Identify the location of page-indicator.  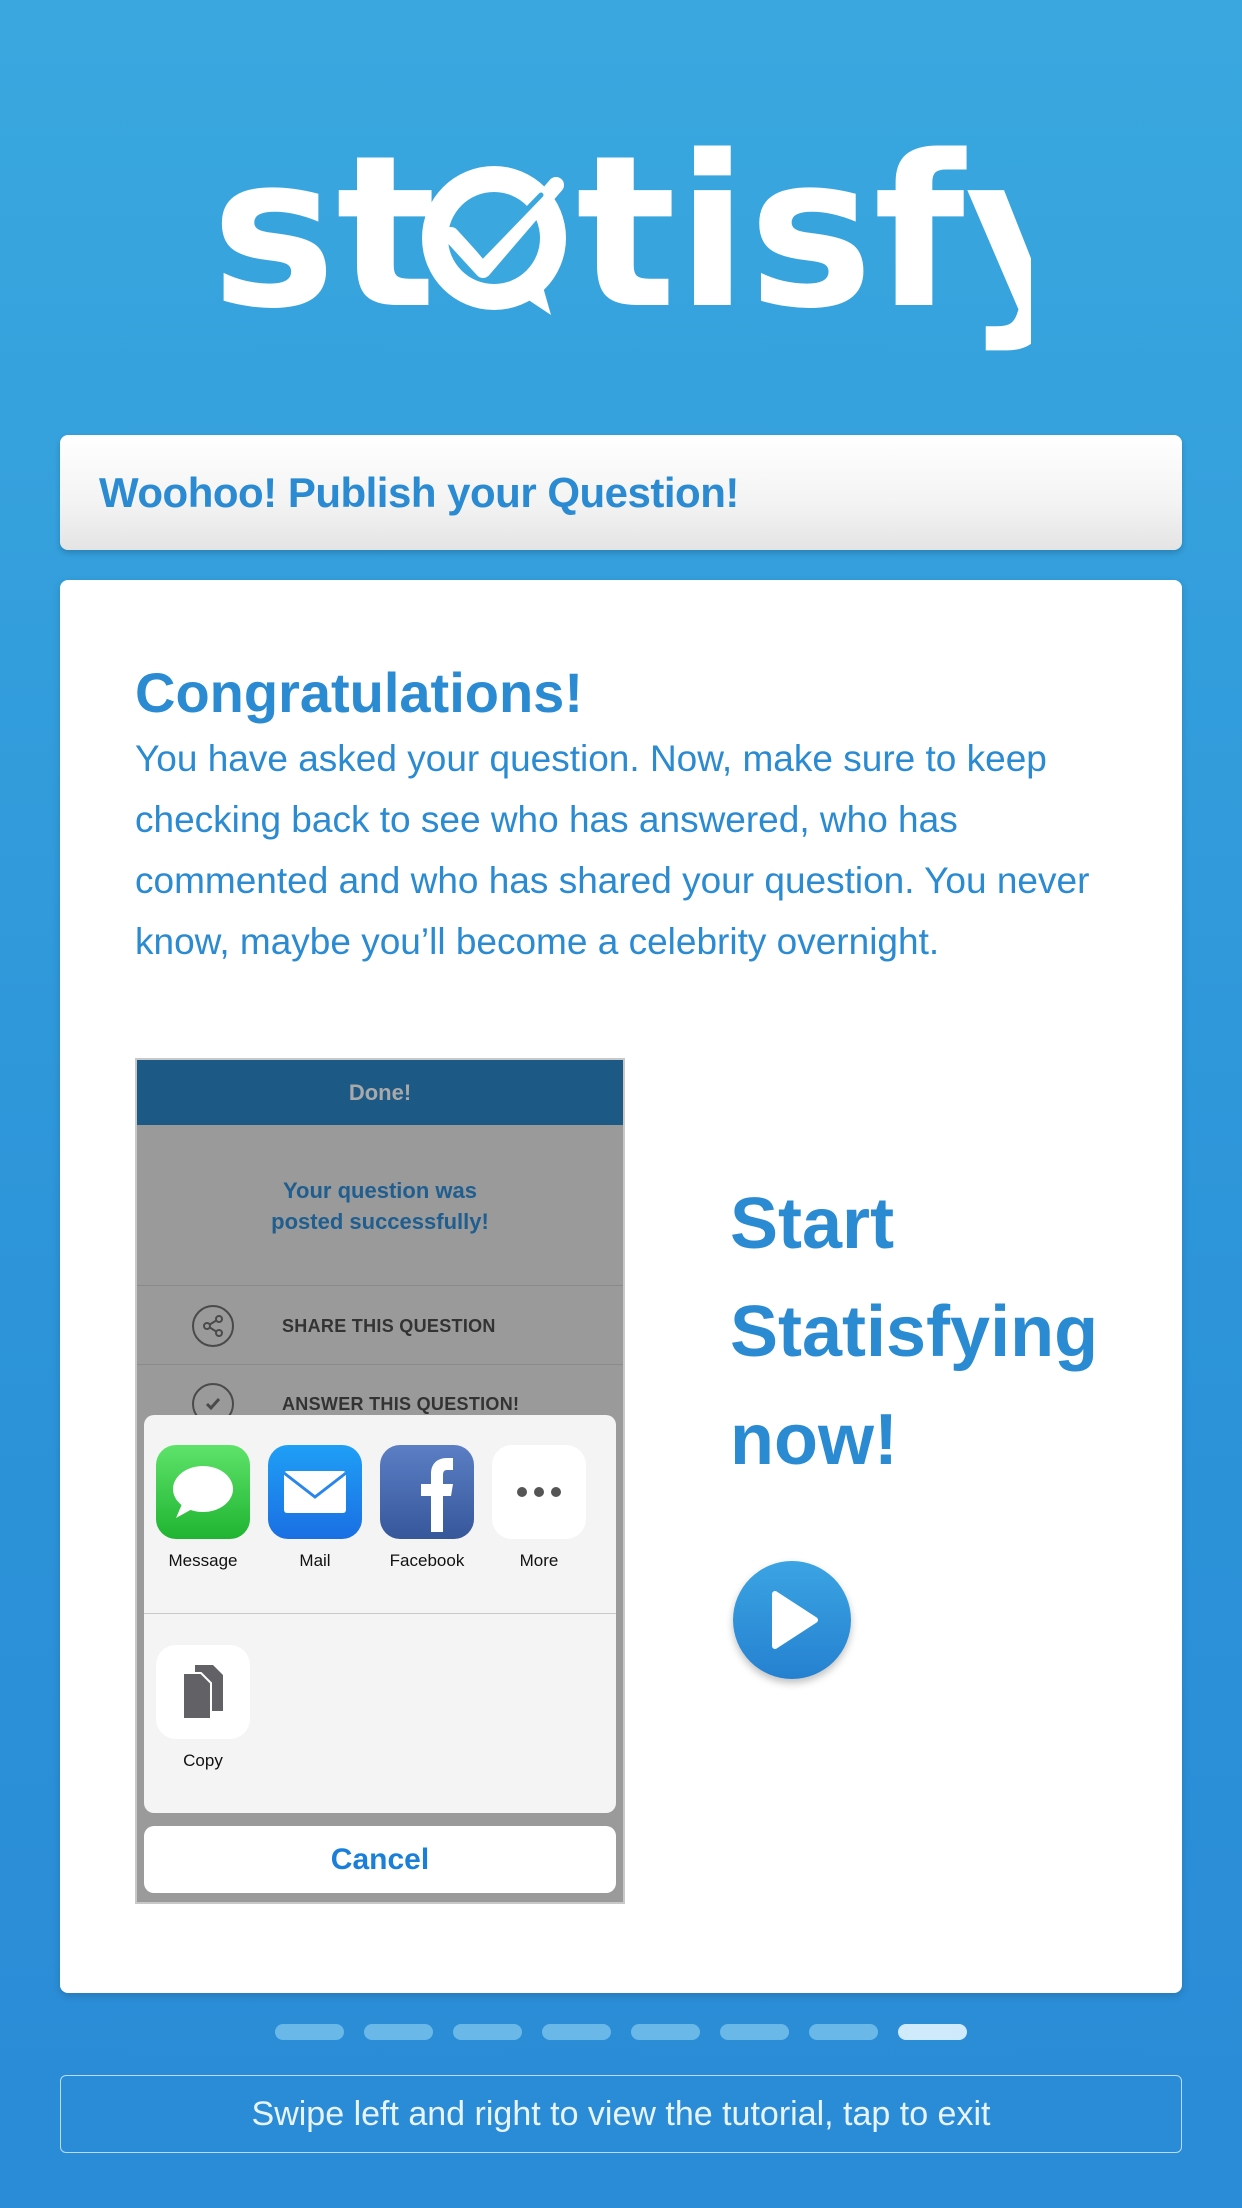
(621, 2032).